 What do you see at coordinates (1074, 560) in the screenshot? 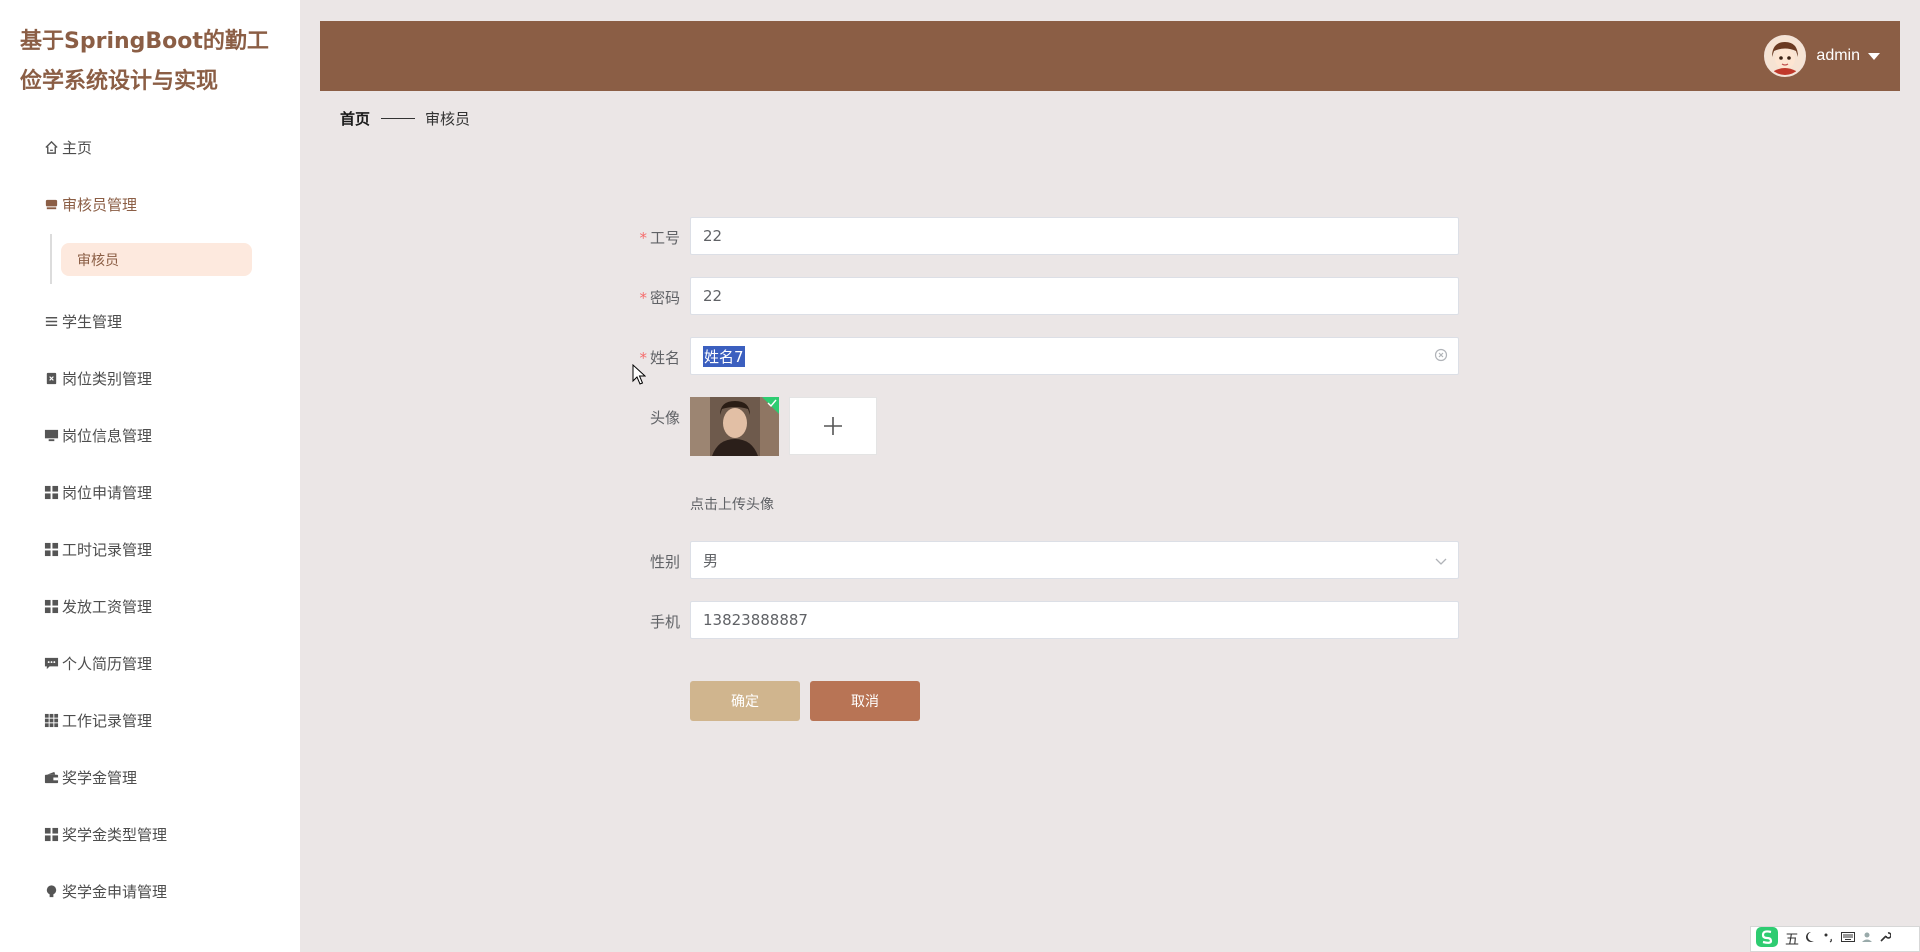
I see `gender-select: 男` at bounding box center [1074, 560].